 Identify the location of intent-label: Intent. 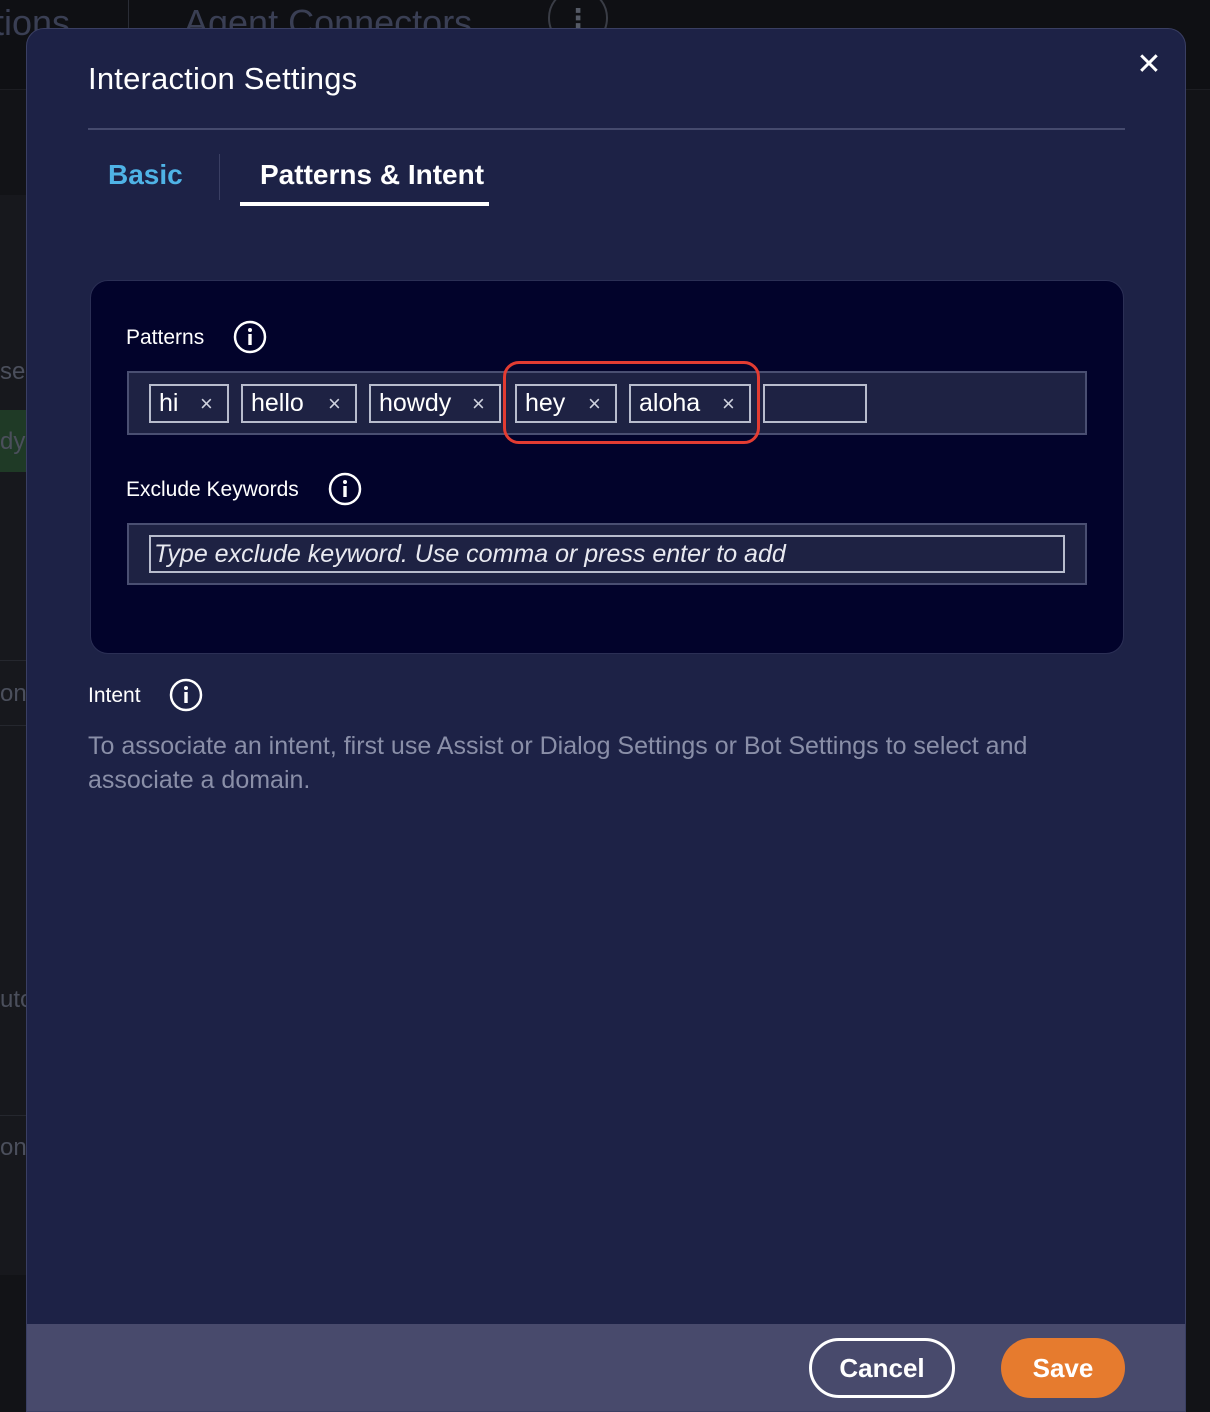
(114, 695).